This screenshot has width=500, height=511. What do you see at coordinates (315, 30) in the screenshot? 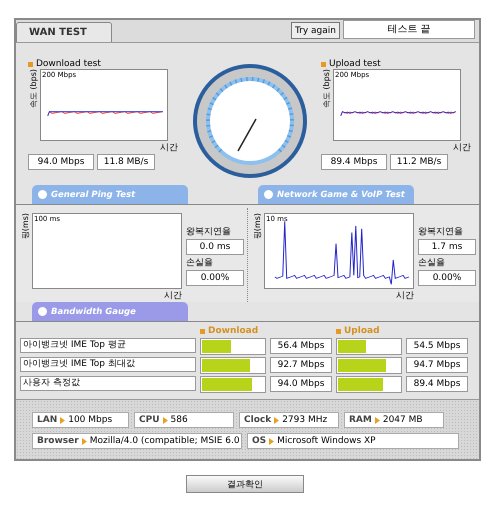
I see `try-again-button: Try again` at bounding box center [315, 30].